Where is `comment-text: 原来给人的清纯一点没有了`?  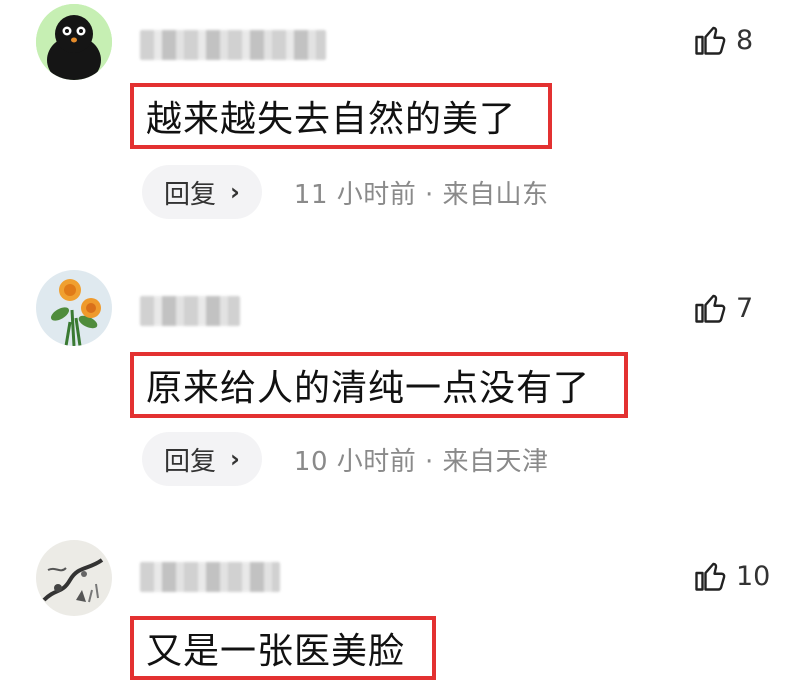
comment-text: 原来给人的清纯一点没有了 is located at coordinates (368, 388).